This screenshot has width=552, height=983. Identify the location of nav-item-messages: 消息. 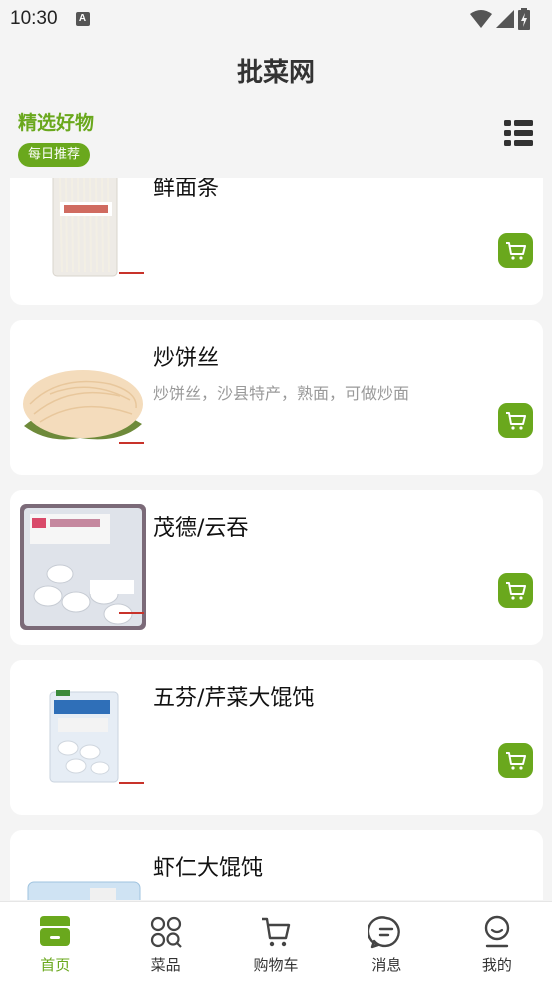
(386, 942).